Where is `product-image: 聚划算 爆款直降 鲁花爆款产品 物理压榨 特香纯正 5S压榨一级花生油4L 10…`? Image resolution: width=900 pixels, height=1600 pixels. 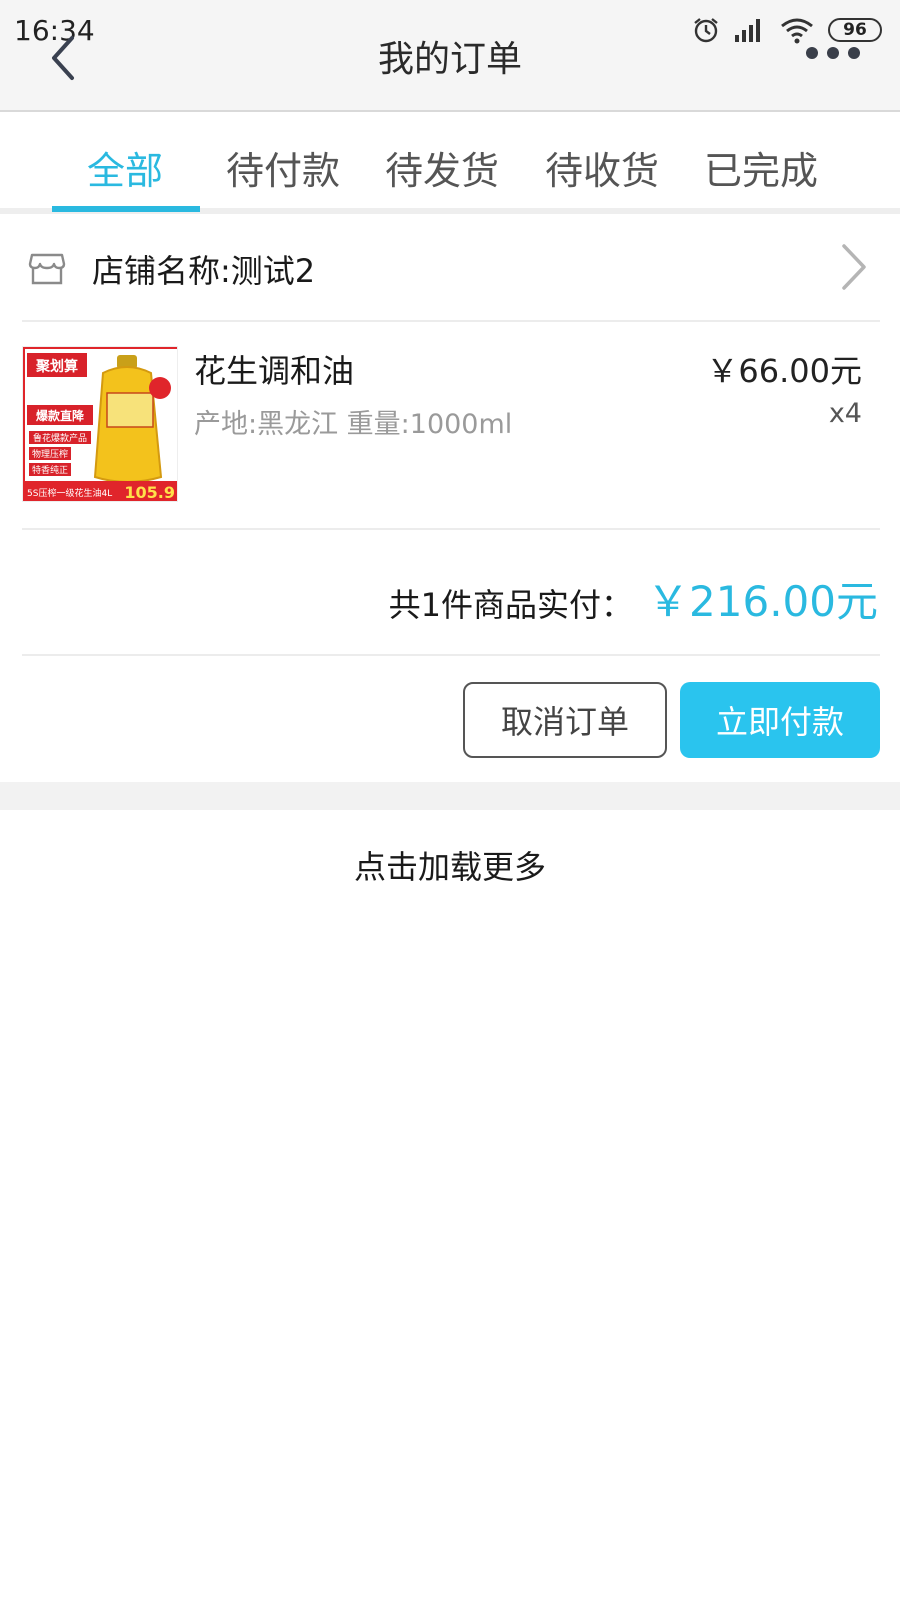
product-image: 聚划算 爆款直降 鲁花爆款产品 物理压榨 特香纯正 5S压榨一级花生油4L 10… is located at coordinates (100, 424).